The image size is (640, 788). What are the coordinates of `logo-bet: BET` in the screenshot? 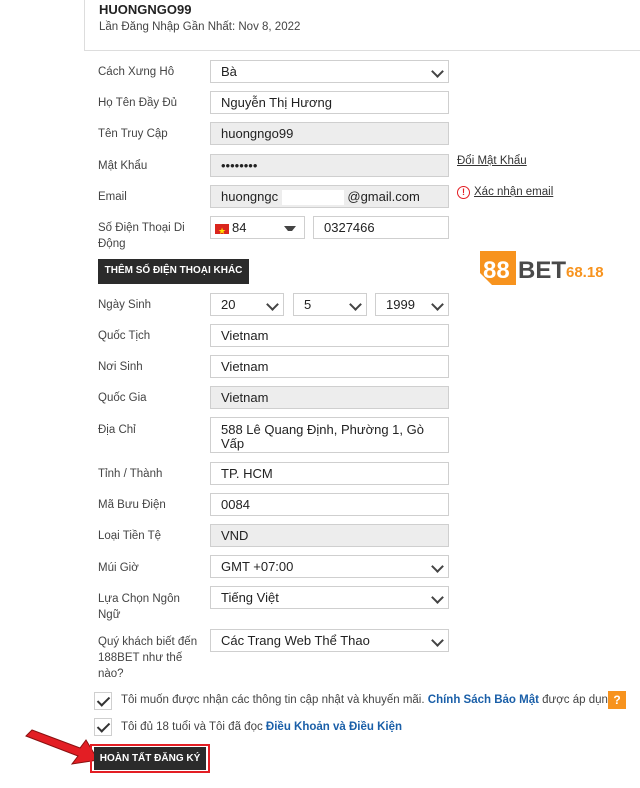 It's located at (542, 270).